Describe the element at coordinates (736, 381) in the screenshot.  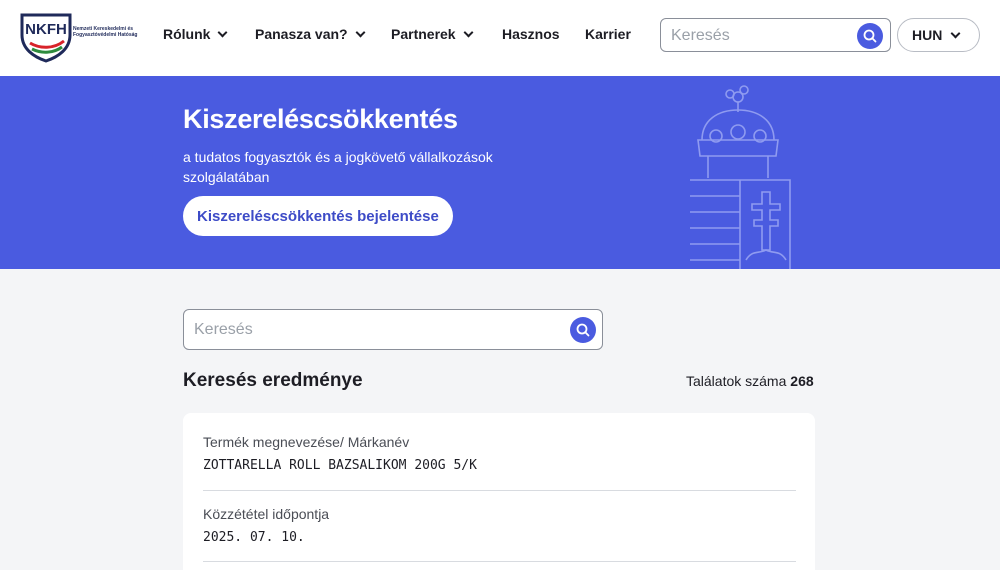
I see `results-count-label: Találatok száma` at that location.